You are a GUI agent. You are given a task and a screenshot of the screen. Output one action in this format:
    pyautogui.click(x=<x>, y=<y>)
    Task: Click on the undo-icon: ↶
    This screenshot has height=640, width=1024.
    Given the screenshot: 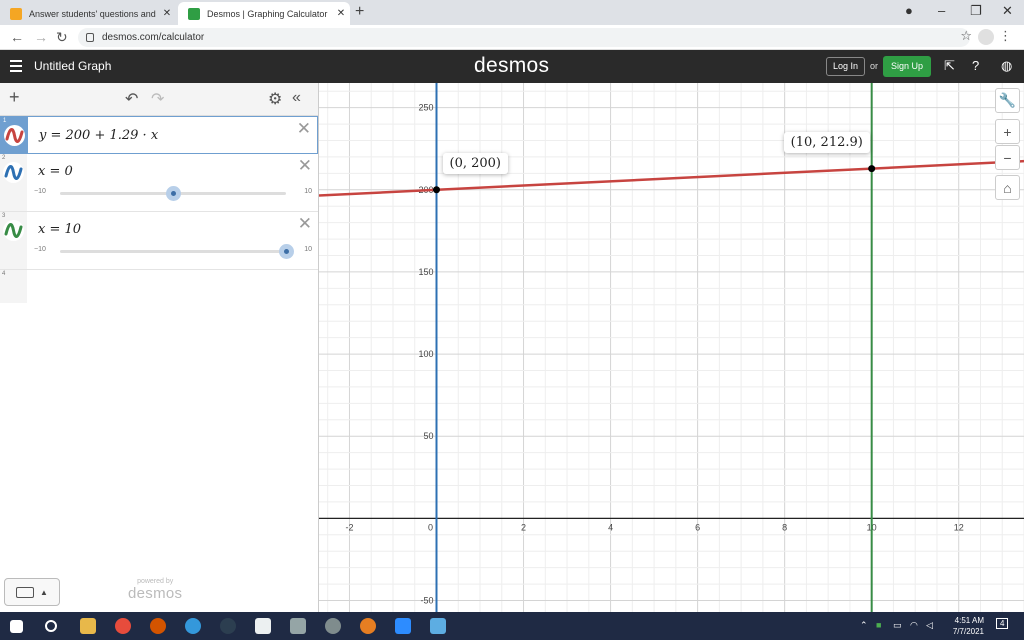 What is the action you would take?
    pyautogui.click(x=131, y=99)
    